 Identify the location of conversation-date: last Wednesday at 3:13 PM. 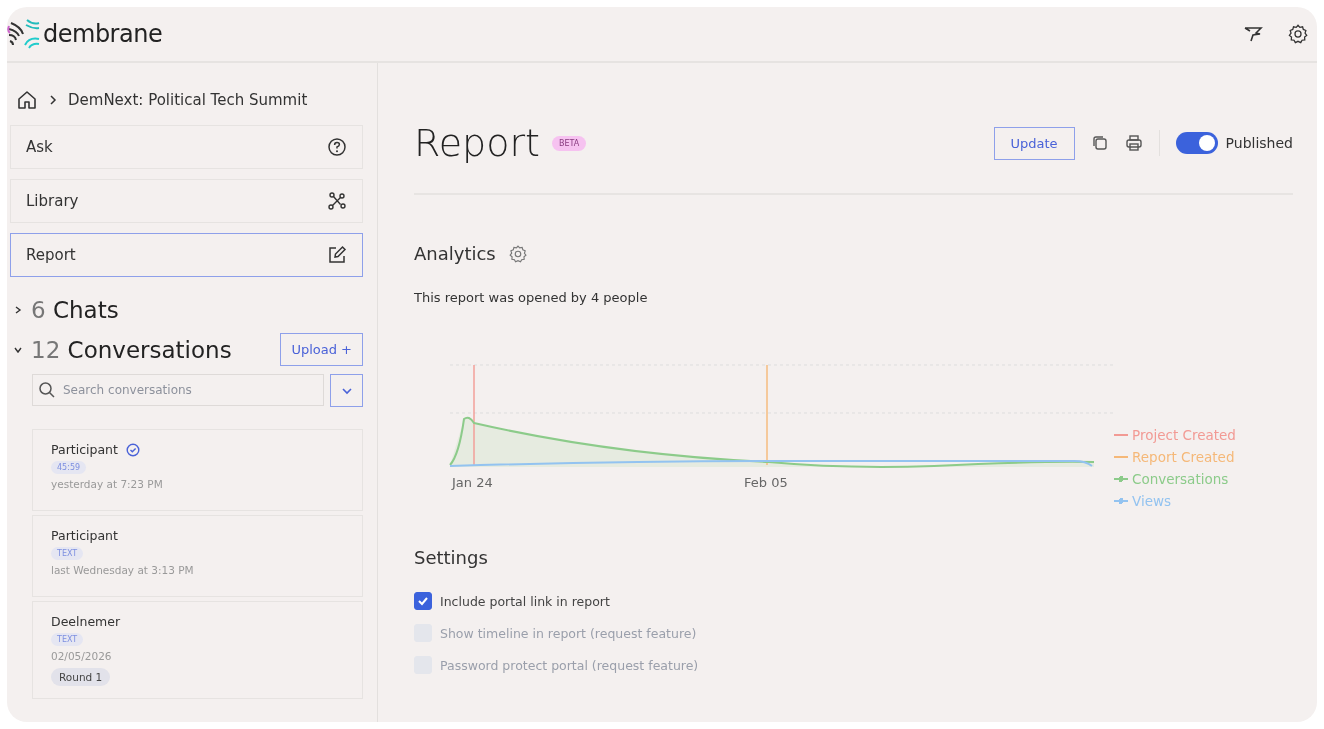
(122, 570).